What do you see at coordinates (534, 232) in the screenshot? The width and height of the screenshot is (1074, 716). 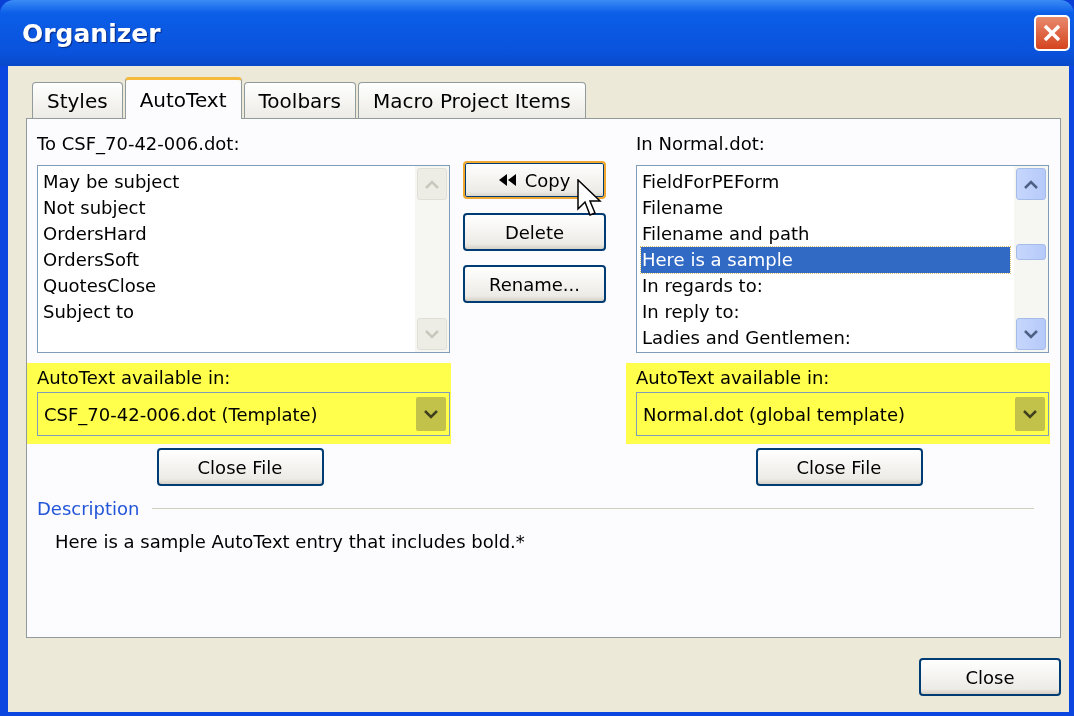 I see `action-button: Delete` at bounding box center [534, 232].